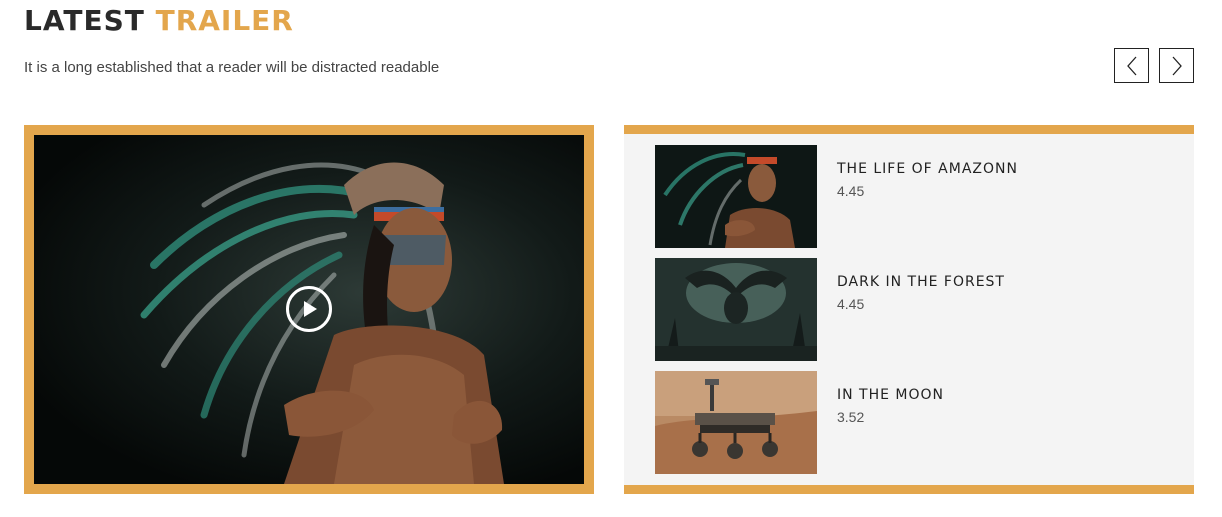  What do you see at coordinates (736, 309) in the screenshot?
I see `thumbnail-forest` at bounding box center [736, 309].